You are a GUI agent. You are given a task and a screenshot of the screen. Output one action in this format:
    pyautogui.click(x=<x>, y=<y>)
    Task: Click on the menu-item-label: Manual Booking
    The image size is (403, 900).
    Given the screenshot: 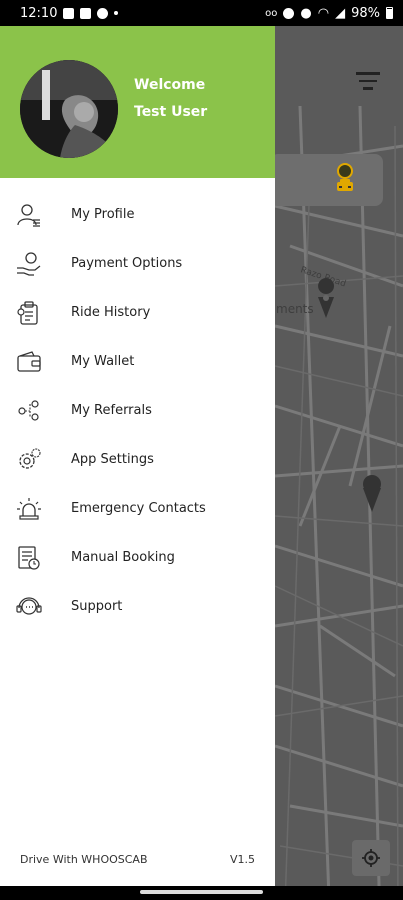 What is the action you would take?
    pyautogui.click(x=123, y=557)
    